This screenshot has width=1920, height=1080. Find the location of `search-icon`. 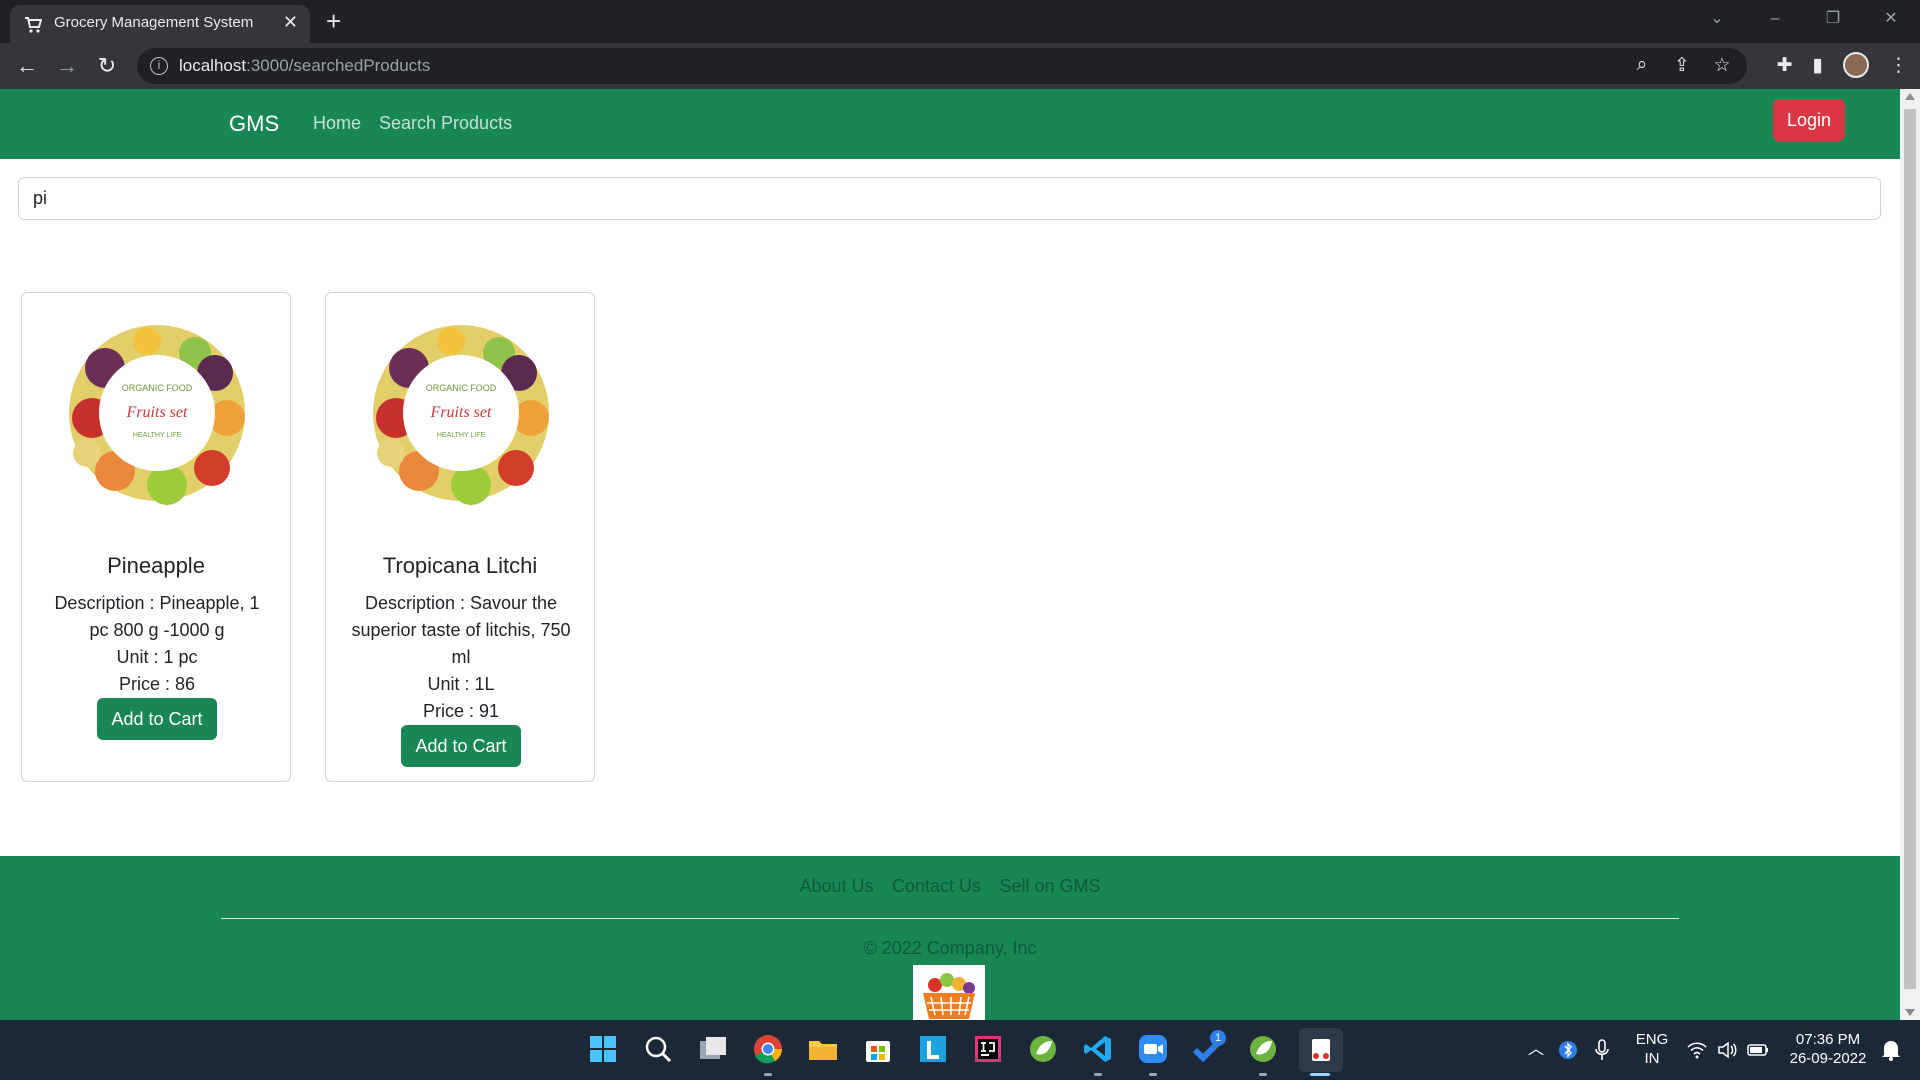

search-icon is located at coordinates (658, 1049).